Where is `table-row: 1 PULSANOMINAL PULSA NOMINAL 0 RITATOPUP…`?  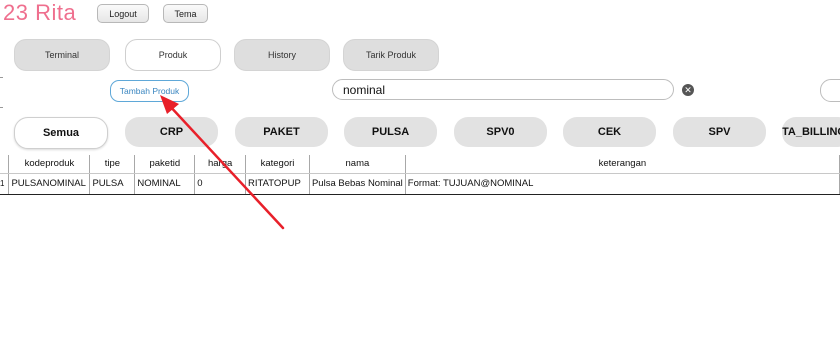
table-row: 1 PULSANOMINAL PULSA NOMINAL 0 RITATOPUP… is located at coordinates (420, 184).